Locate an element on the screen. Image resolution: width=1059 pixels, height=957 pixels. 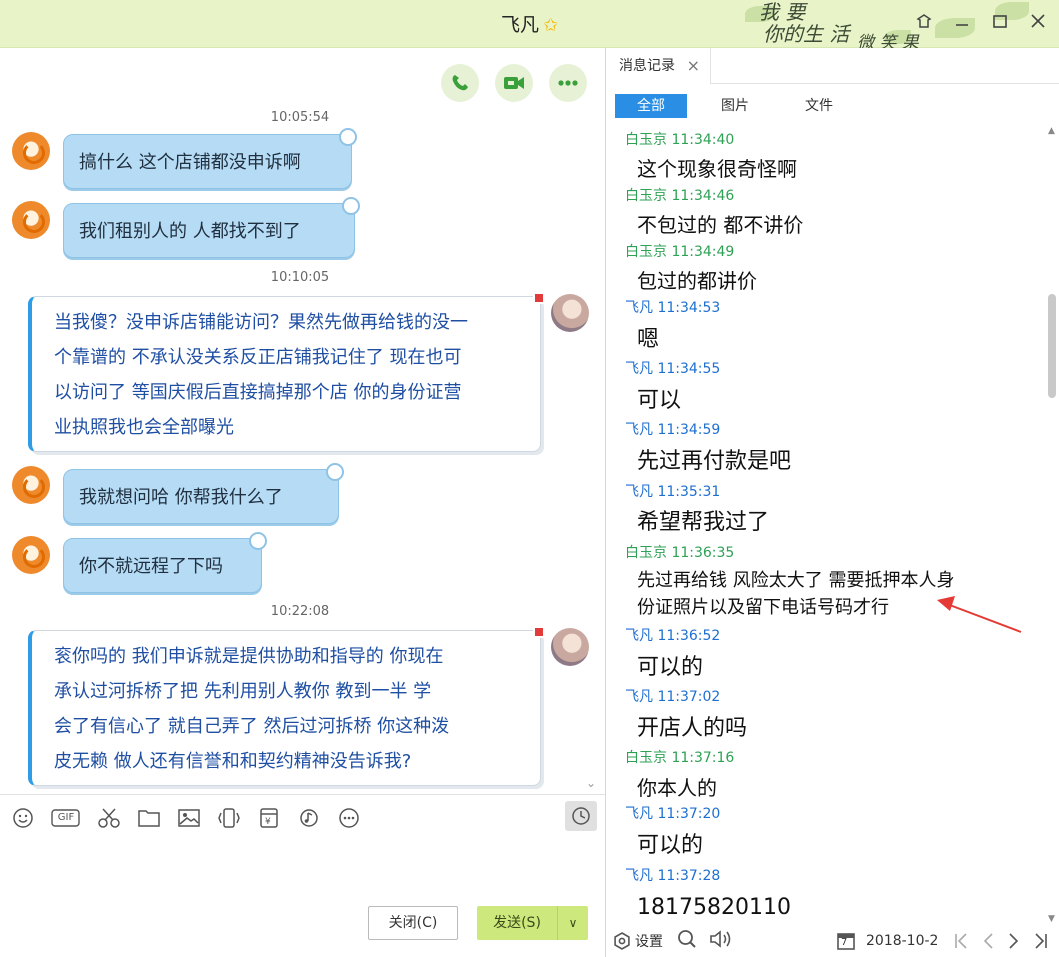
send-label: 发送(S) is located at coordinates (517, 923).